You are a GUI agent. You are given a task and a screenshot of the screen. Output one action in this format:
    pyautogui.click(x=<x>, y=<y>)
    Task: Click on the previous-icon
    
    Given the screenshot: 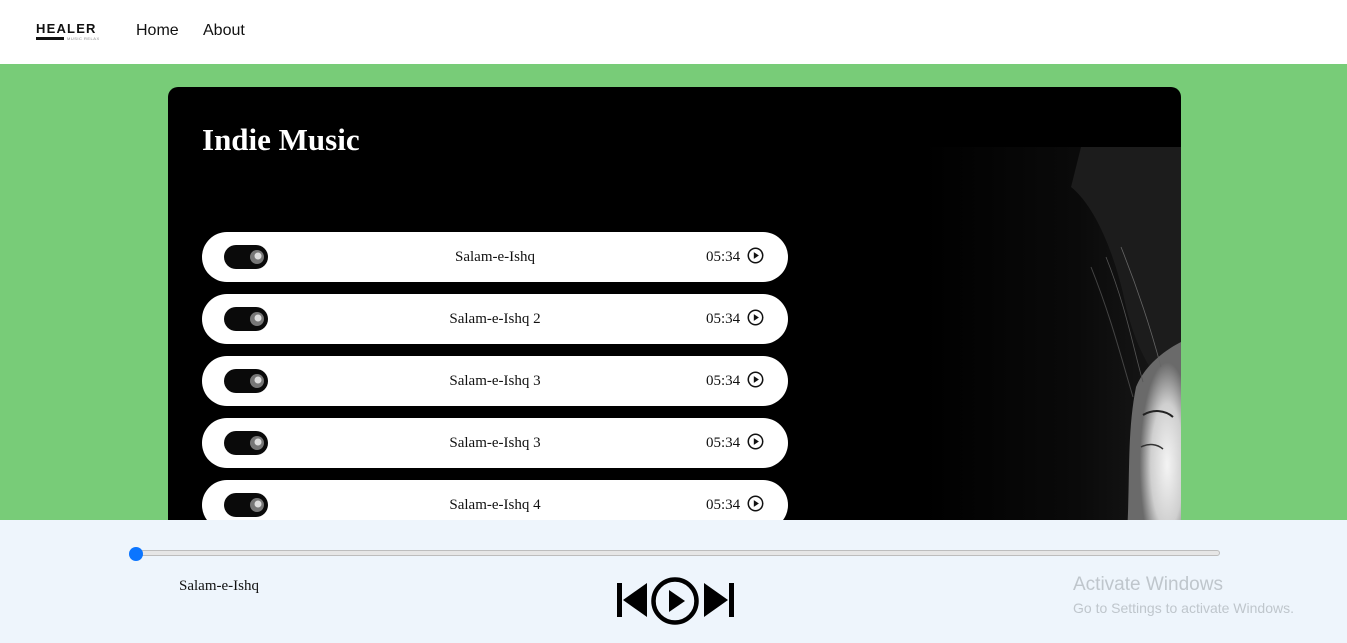 What is the action you would take?
    pyautogui.click(x=632, y=600)
    